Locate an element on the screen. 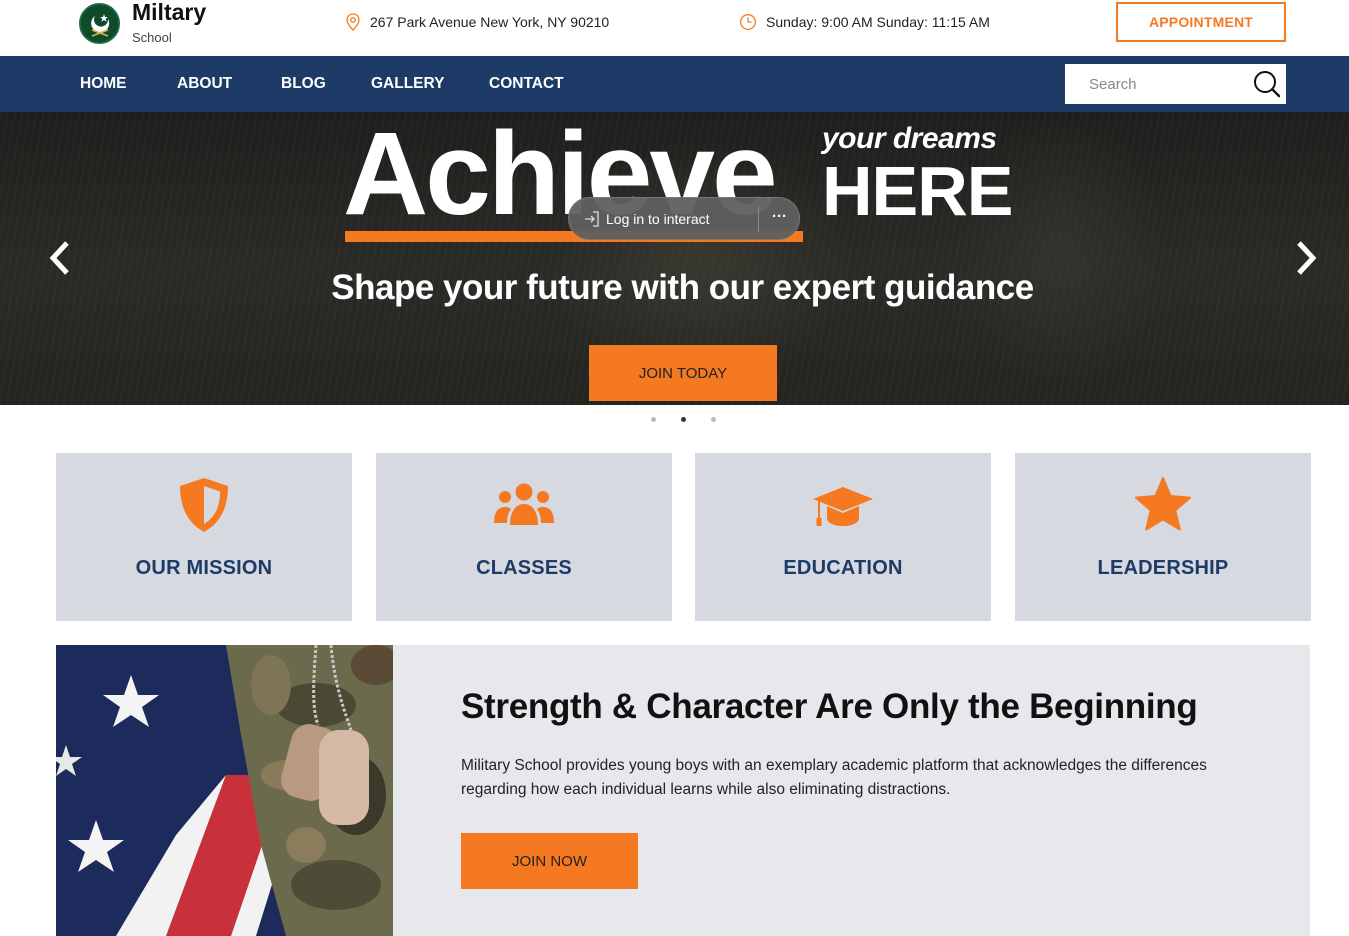 Image resolution: width=1349 pixels, height=936 pixels. login-overlay: Log in to interact ··· is located at coordinates (684, 218).